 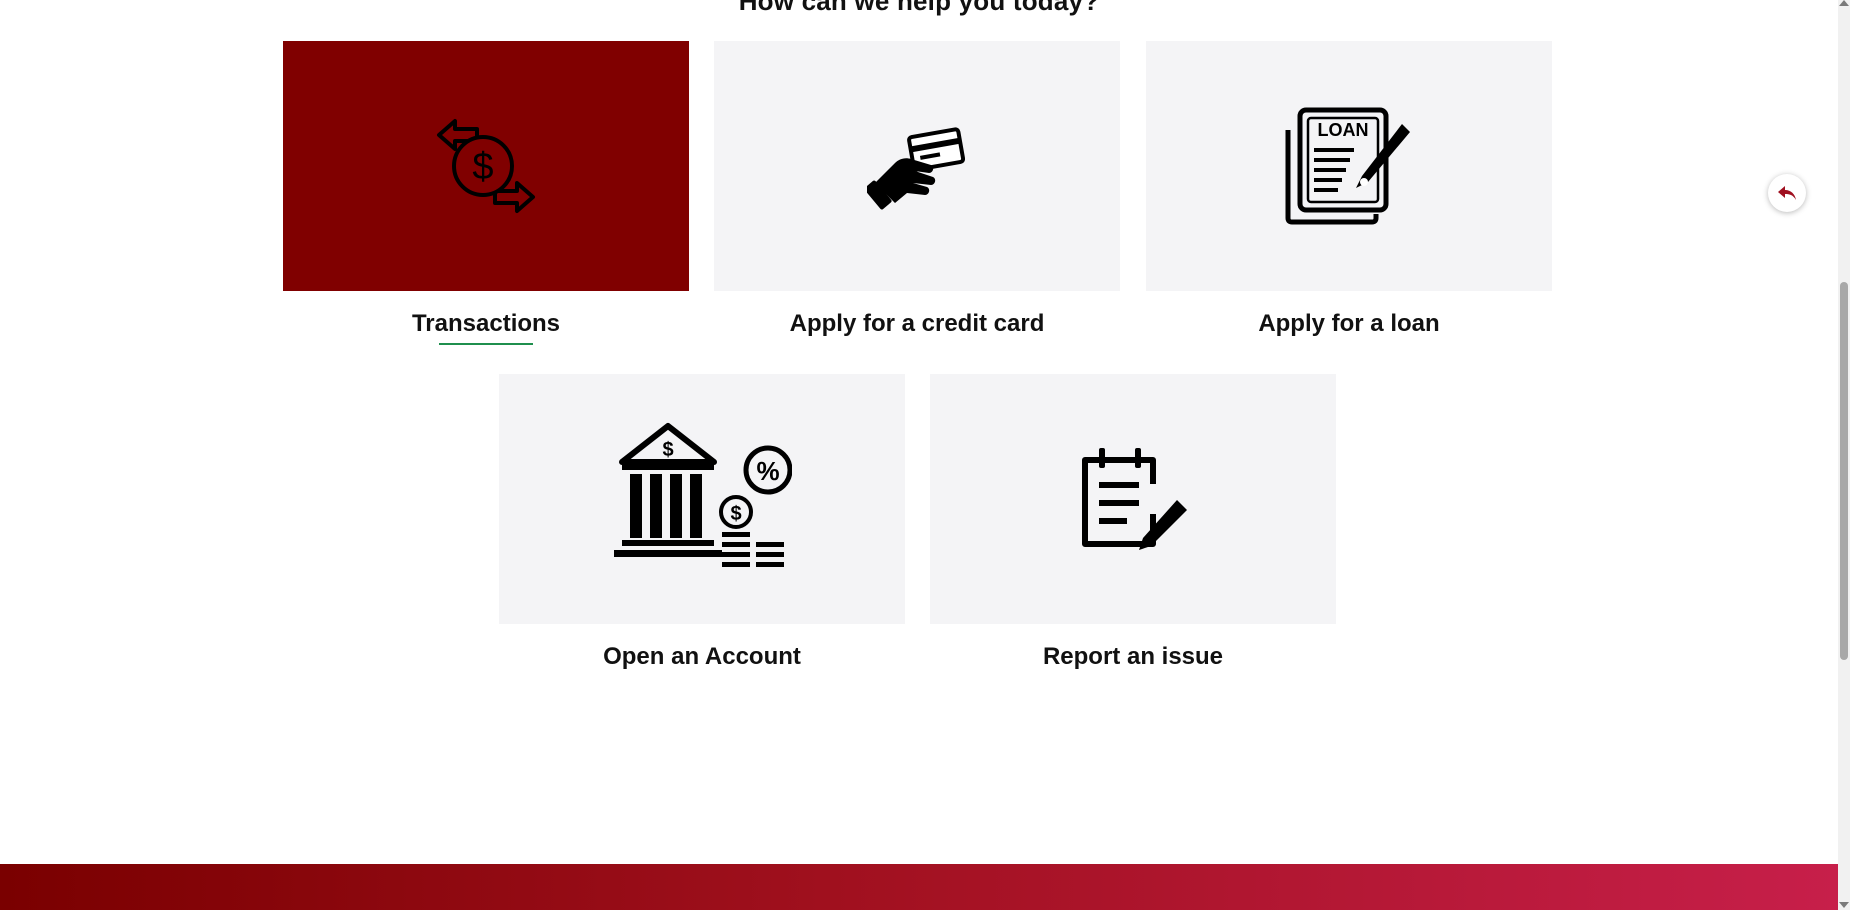 I want to click on service-label: Report an issue, so click(x=1133, y=656).